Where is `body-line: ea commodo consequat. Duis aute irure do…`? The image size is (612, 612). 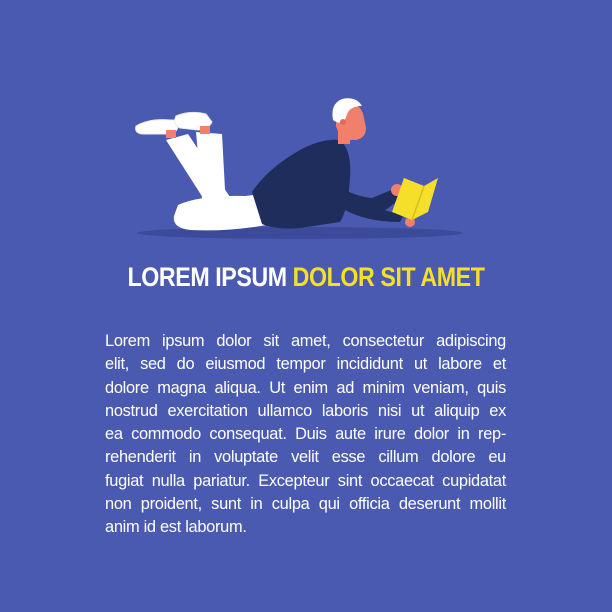
body-line: ea commodo consequat. Duis aute irure do… is located at coordinates (305, 434).